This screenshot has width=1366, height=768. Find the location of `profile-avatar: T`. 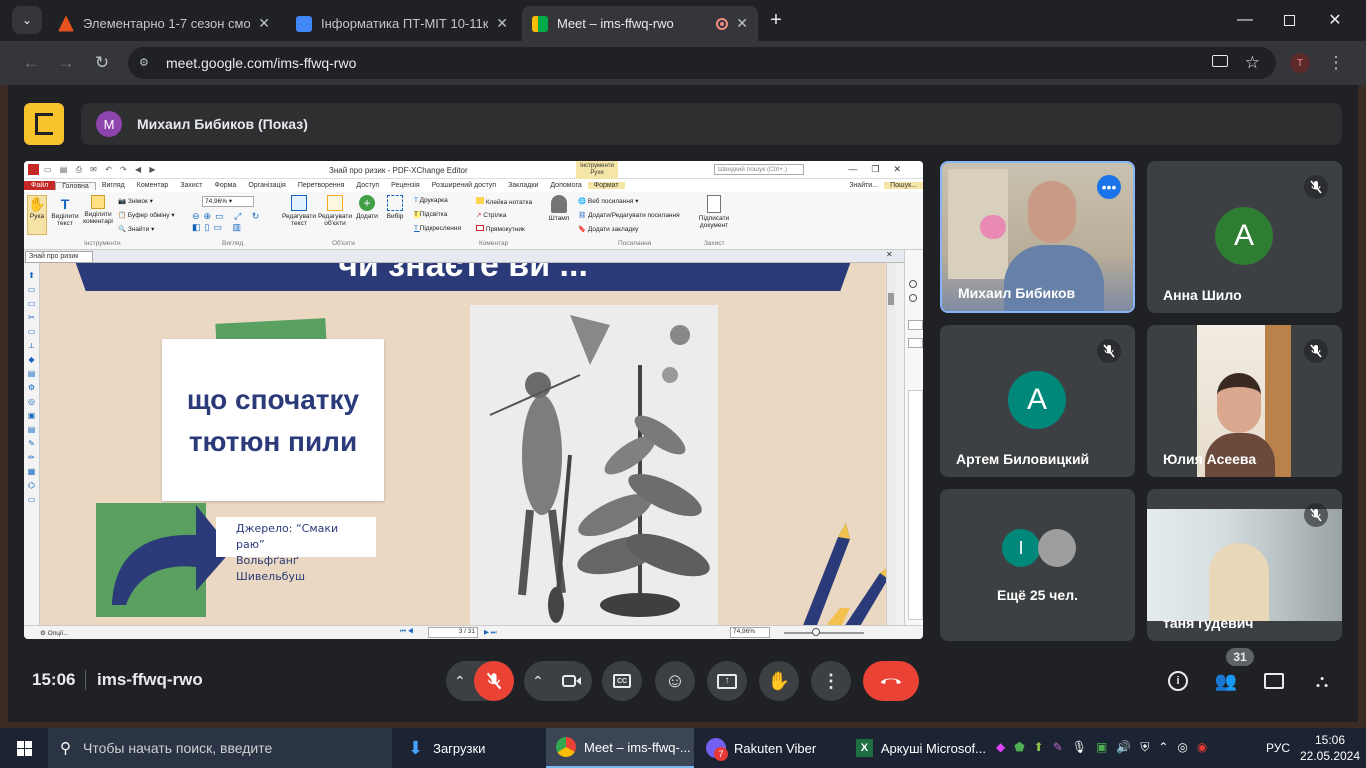

profile-avatar: T is located at coordinates (1300, 63).